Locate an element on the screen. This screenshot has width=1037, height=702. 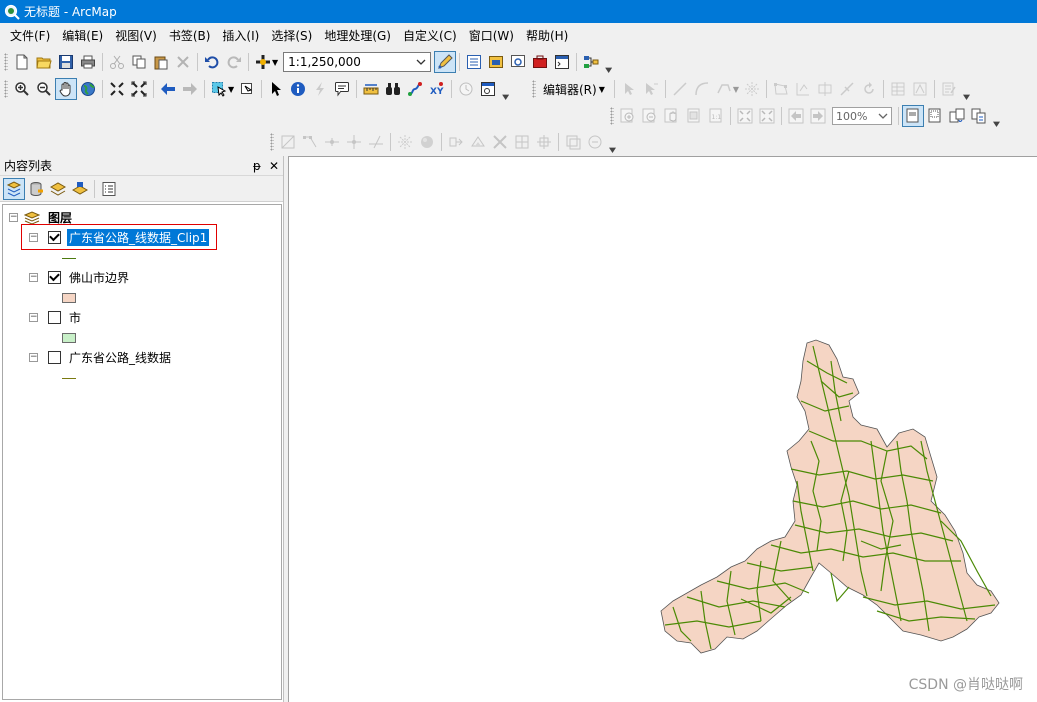
add-data-button is located at coordinates (263, 62).